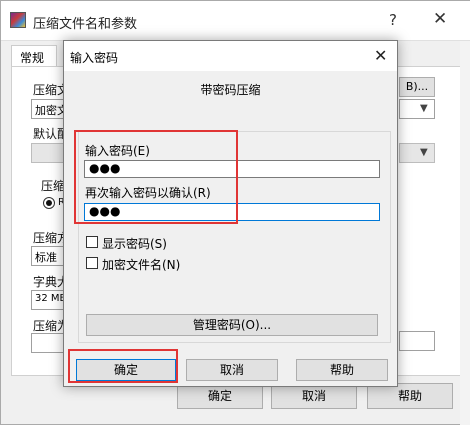 The width and height of the screenshot is (470, 425). Describe the element at coordinates (230, 90) in the screenshot. I see `dialog-heading: 带密码压缩` at that location.